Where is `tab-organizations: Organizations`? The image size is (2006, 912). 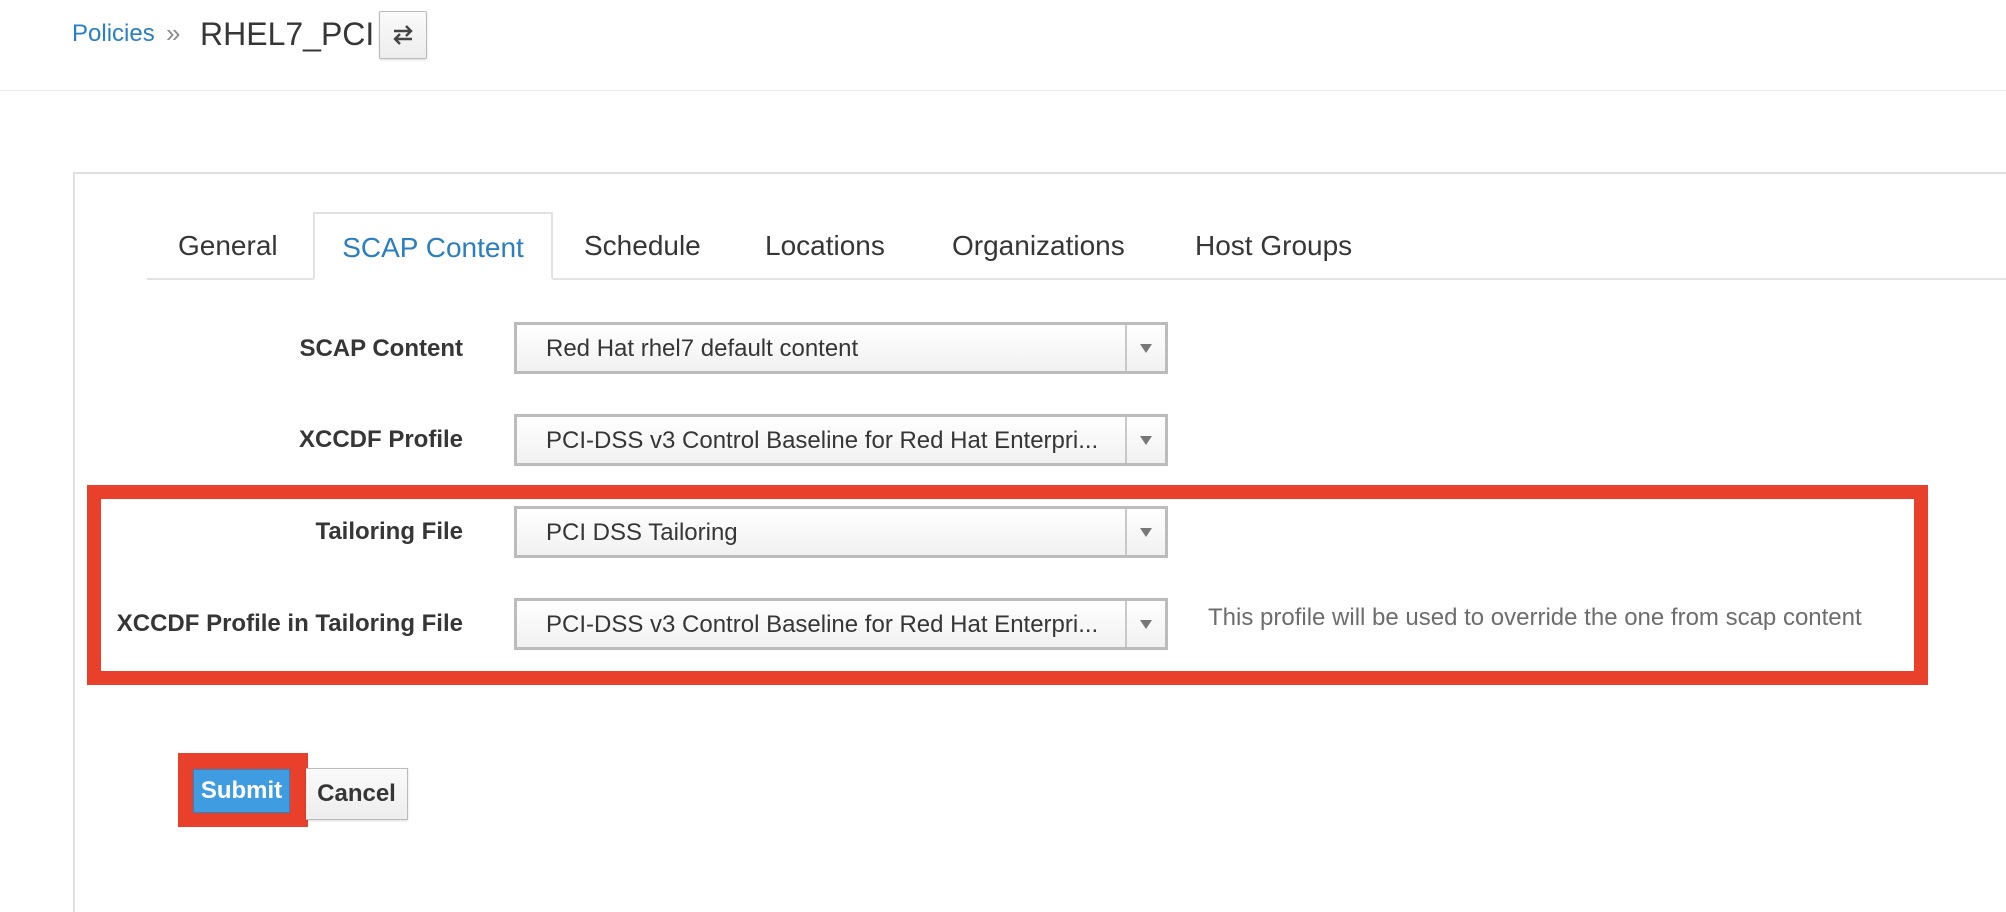
tab-organizations: Organizations is located at coordinates (1038, 246).